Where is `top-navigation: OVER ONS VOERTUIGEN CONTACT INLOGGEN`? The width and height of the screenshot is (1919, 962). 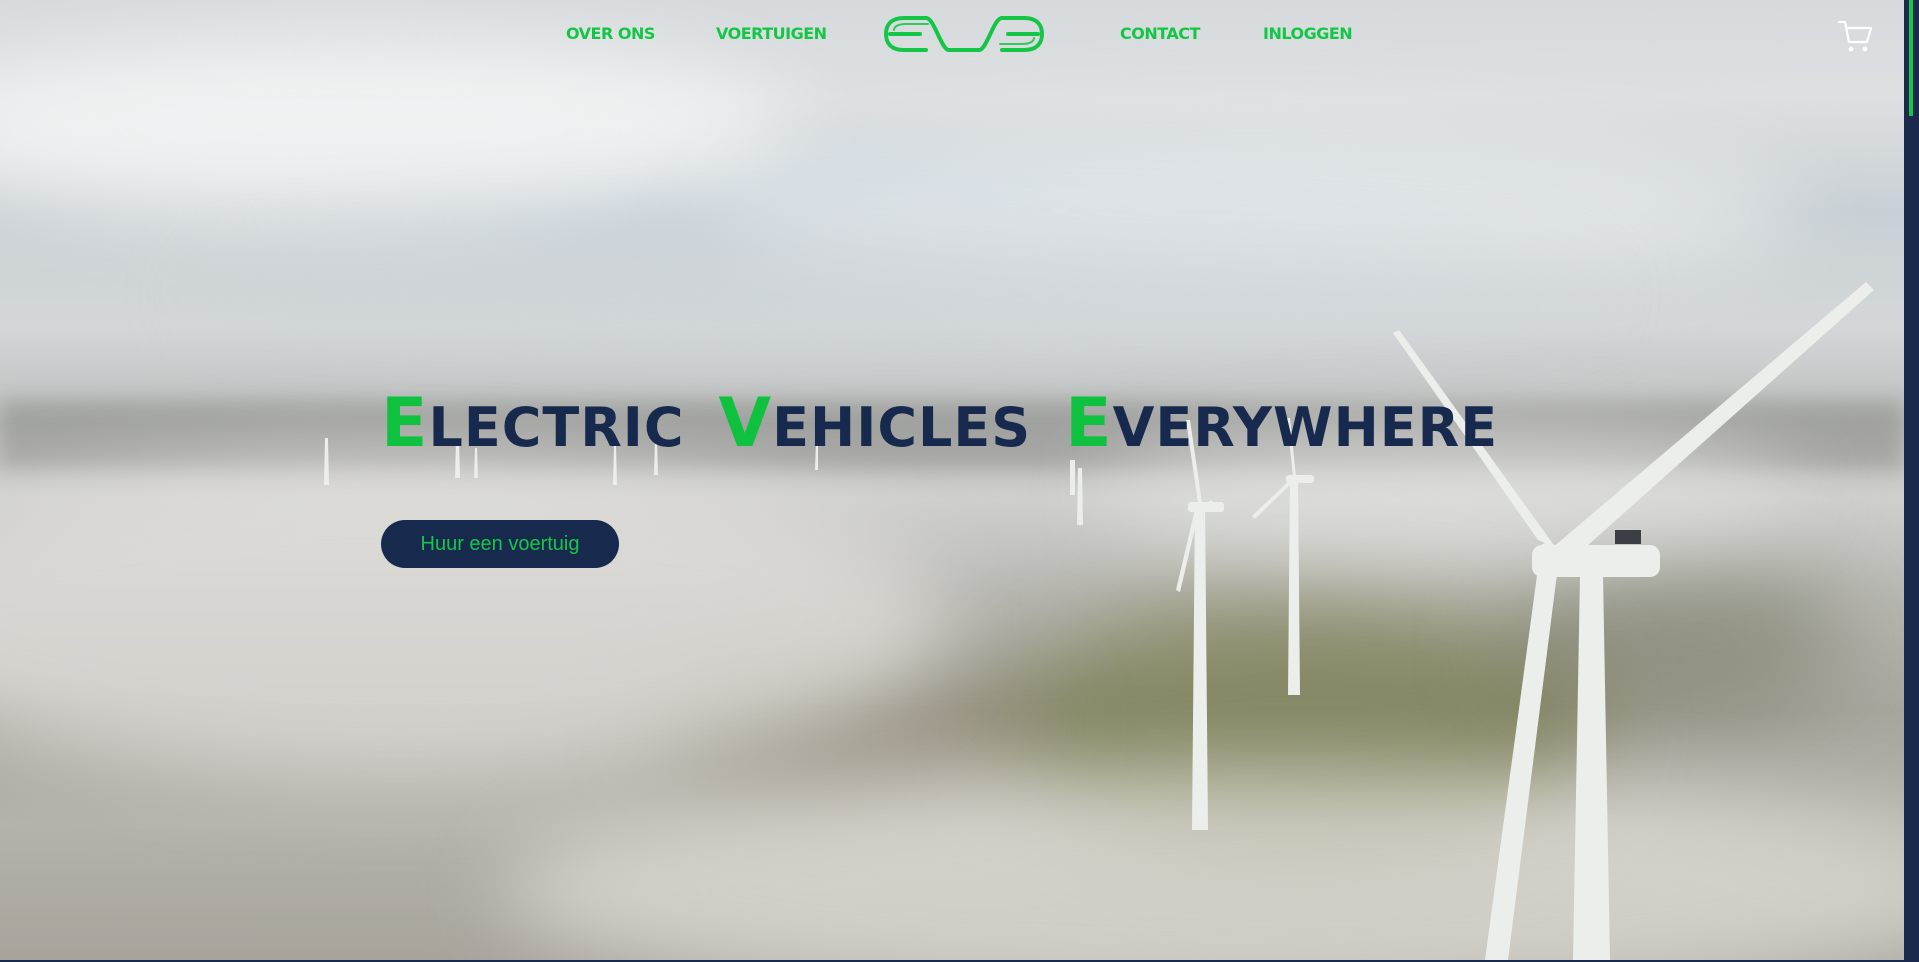
top-navigation: OVER ONS VOERTUIGEN CONTACT INLOGGEN is located at coordinates (952, 35).